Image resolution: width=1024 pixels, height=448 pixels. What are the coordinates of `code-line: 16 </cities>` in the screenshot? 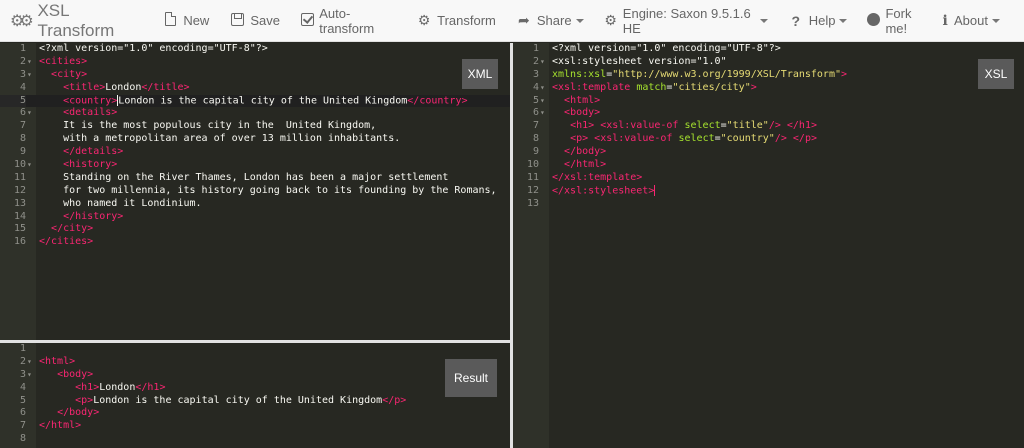 It's located at (255, 242).